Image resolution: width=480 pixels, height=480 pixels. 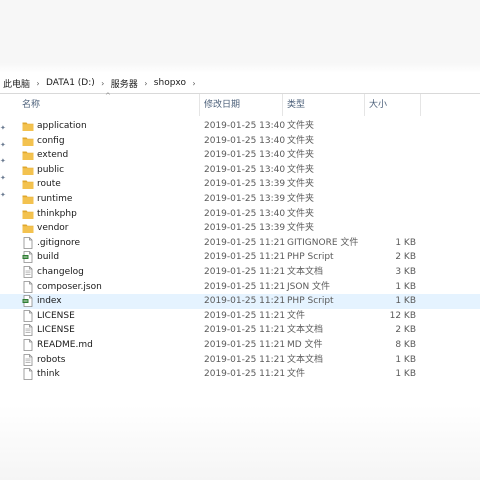 I want to click on file-row: extend 2019-01-25 13:40 文件夹, so click(x=240, y=155).